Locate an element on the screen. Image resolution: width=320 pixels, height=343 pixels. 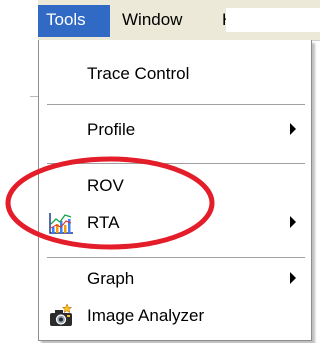
occluding-panel is located at coordinates (273, 20).